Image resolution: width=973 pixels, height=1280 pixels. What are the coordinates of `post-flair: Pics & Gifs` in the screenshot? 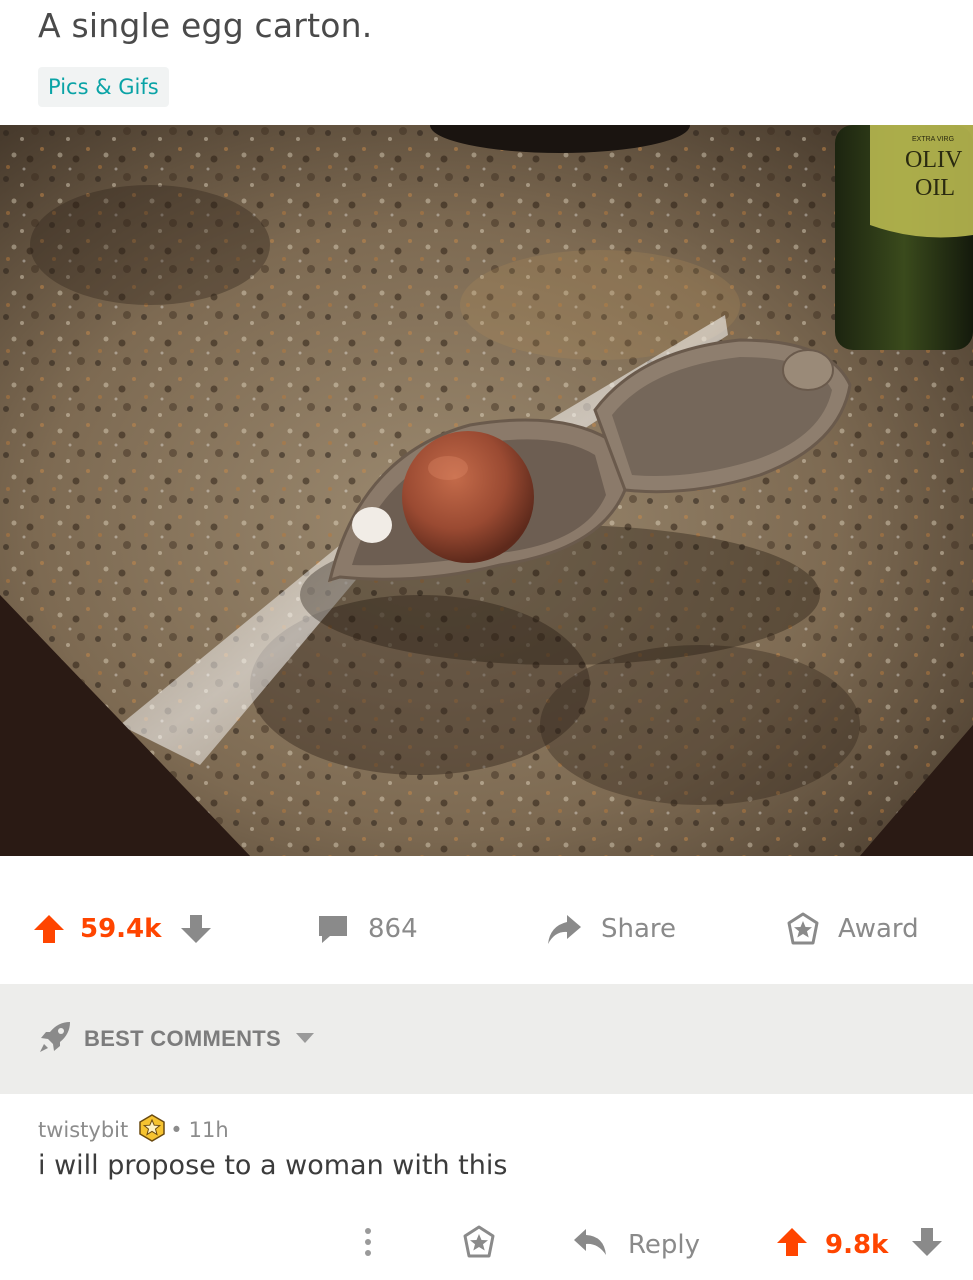 It's located at (103, 87).